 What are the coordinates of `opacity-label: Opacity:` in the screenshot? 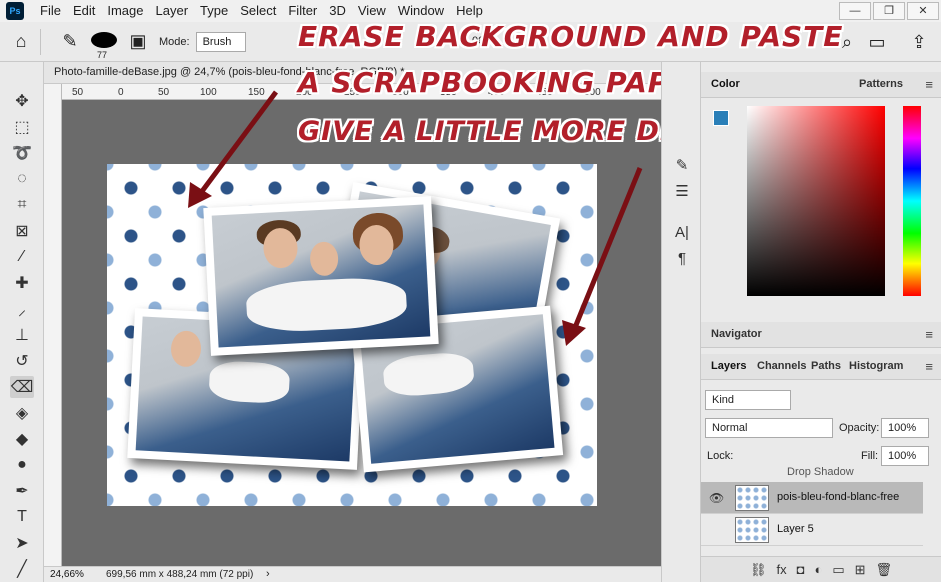 It's located at (859, 428).